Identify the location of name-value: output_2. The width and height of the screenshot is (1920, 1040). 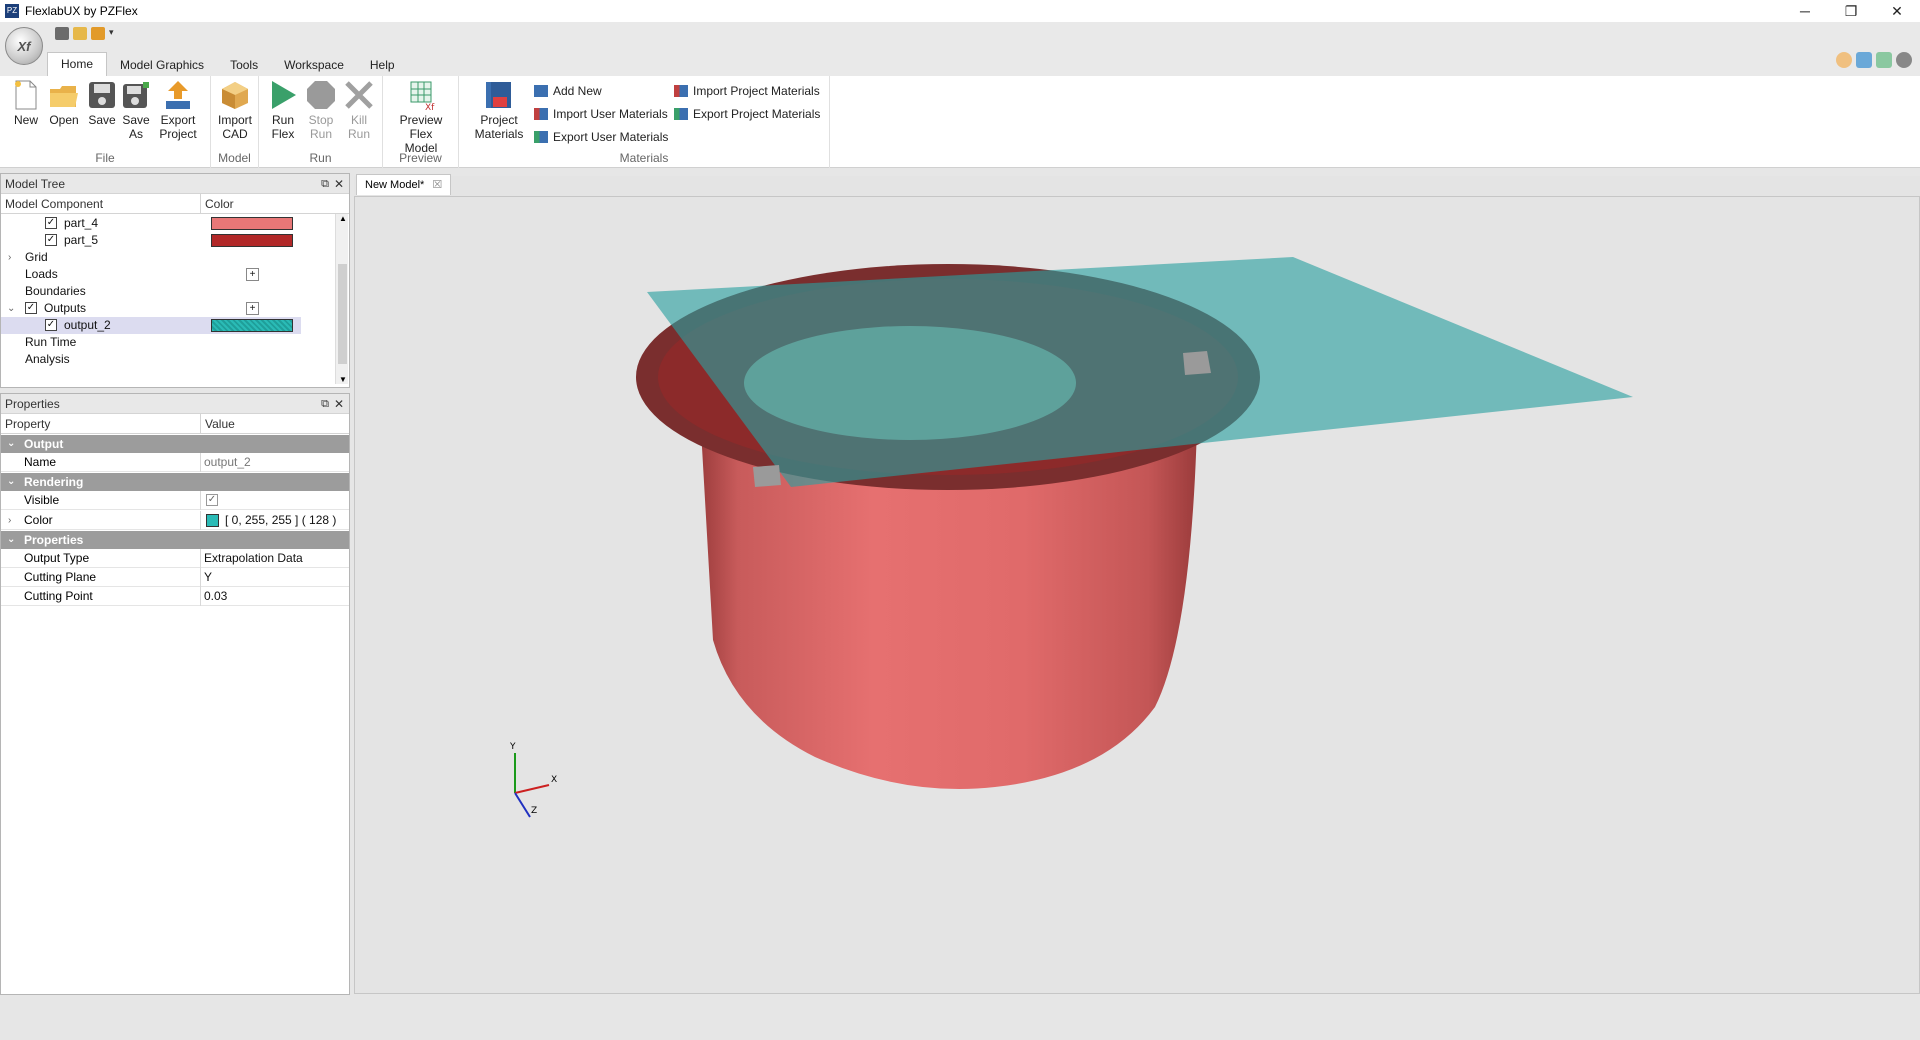
(227, 462).